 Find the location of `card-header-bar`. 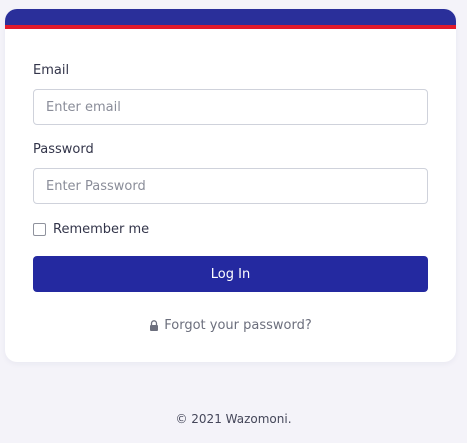

card-header-bar is located at coordinates (230, 17).